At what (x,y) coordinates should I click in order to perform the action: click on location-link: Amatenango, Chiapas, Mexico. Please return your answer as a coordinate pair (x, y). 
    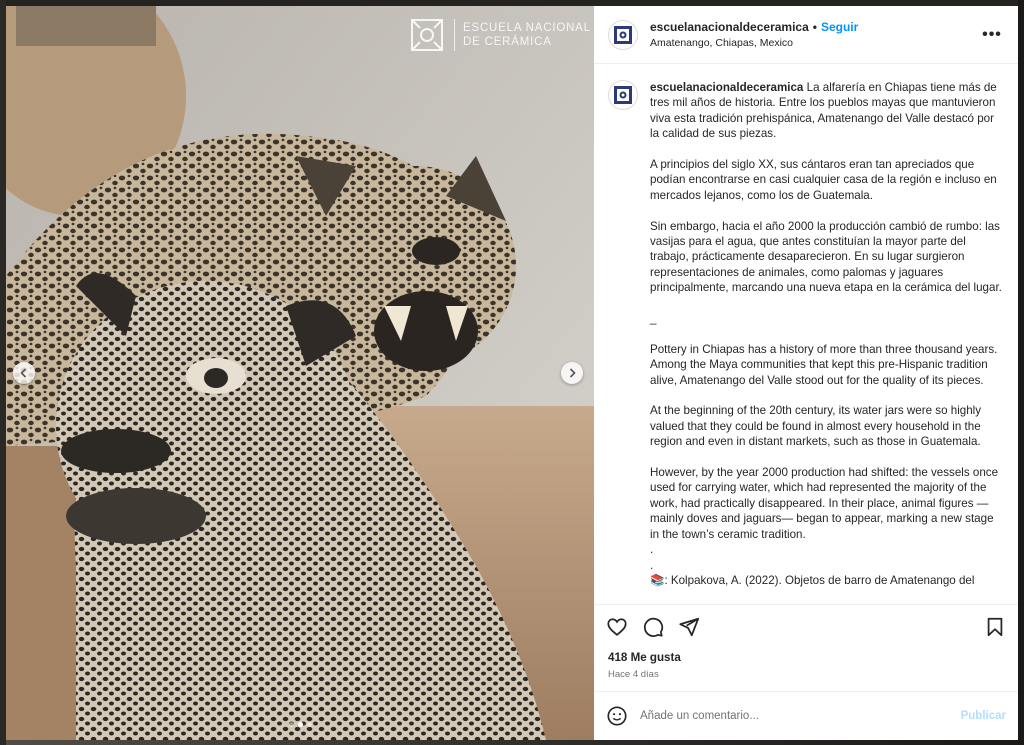
    Looking at the image, I should click on (815, 43).